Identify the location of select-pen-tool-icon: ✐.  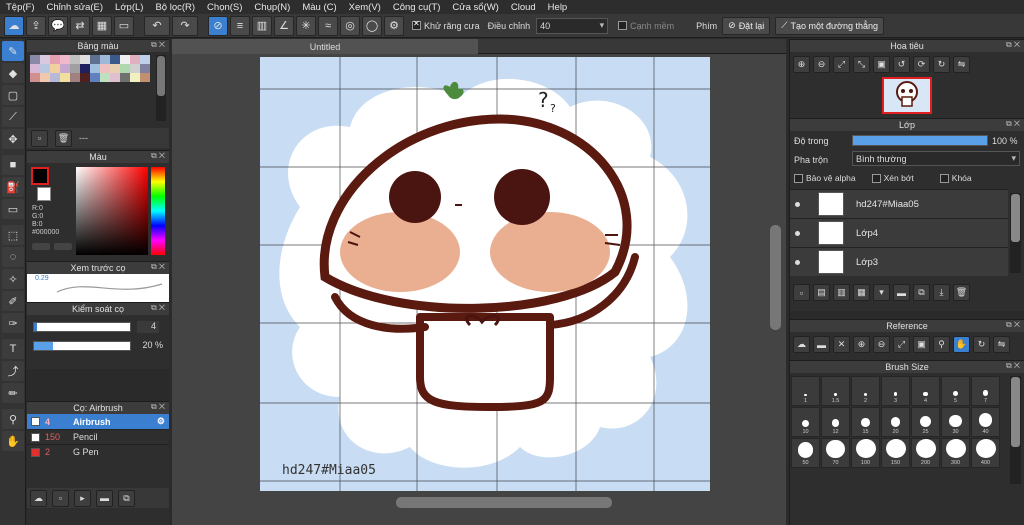
(13, 301).